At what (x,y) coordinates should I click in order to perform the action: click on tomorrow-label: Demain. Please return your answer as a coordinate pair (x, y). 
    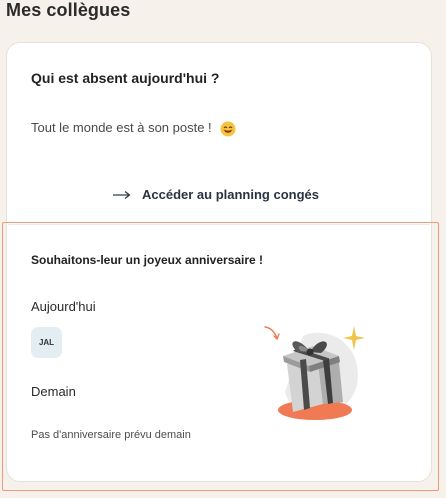
    Looking at the image, I should click on (53, 391).